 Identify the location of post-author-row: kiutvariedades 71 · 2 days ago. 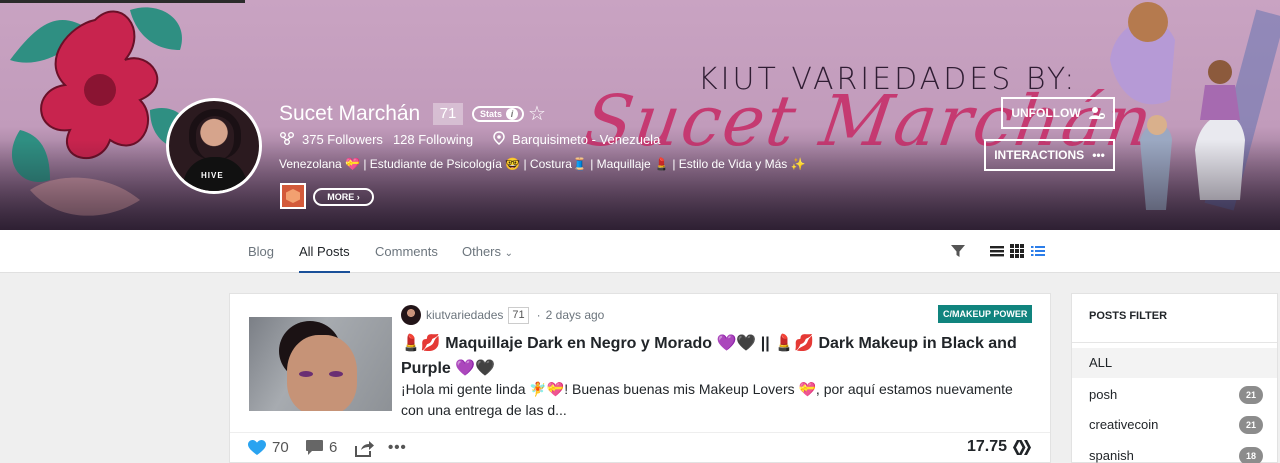
(502, 315).